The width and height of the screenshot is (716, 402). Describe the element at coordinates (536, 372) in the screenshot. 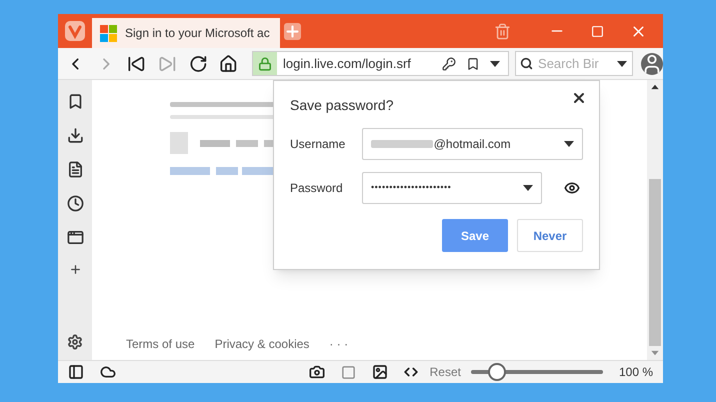

I see `zoom-slider` at that location.